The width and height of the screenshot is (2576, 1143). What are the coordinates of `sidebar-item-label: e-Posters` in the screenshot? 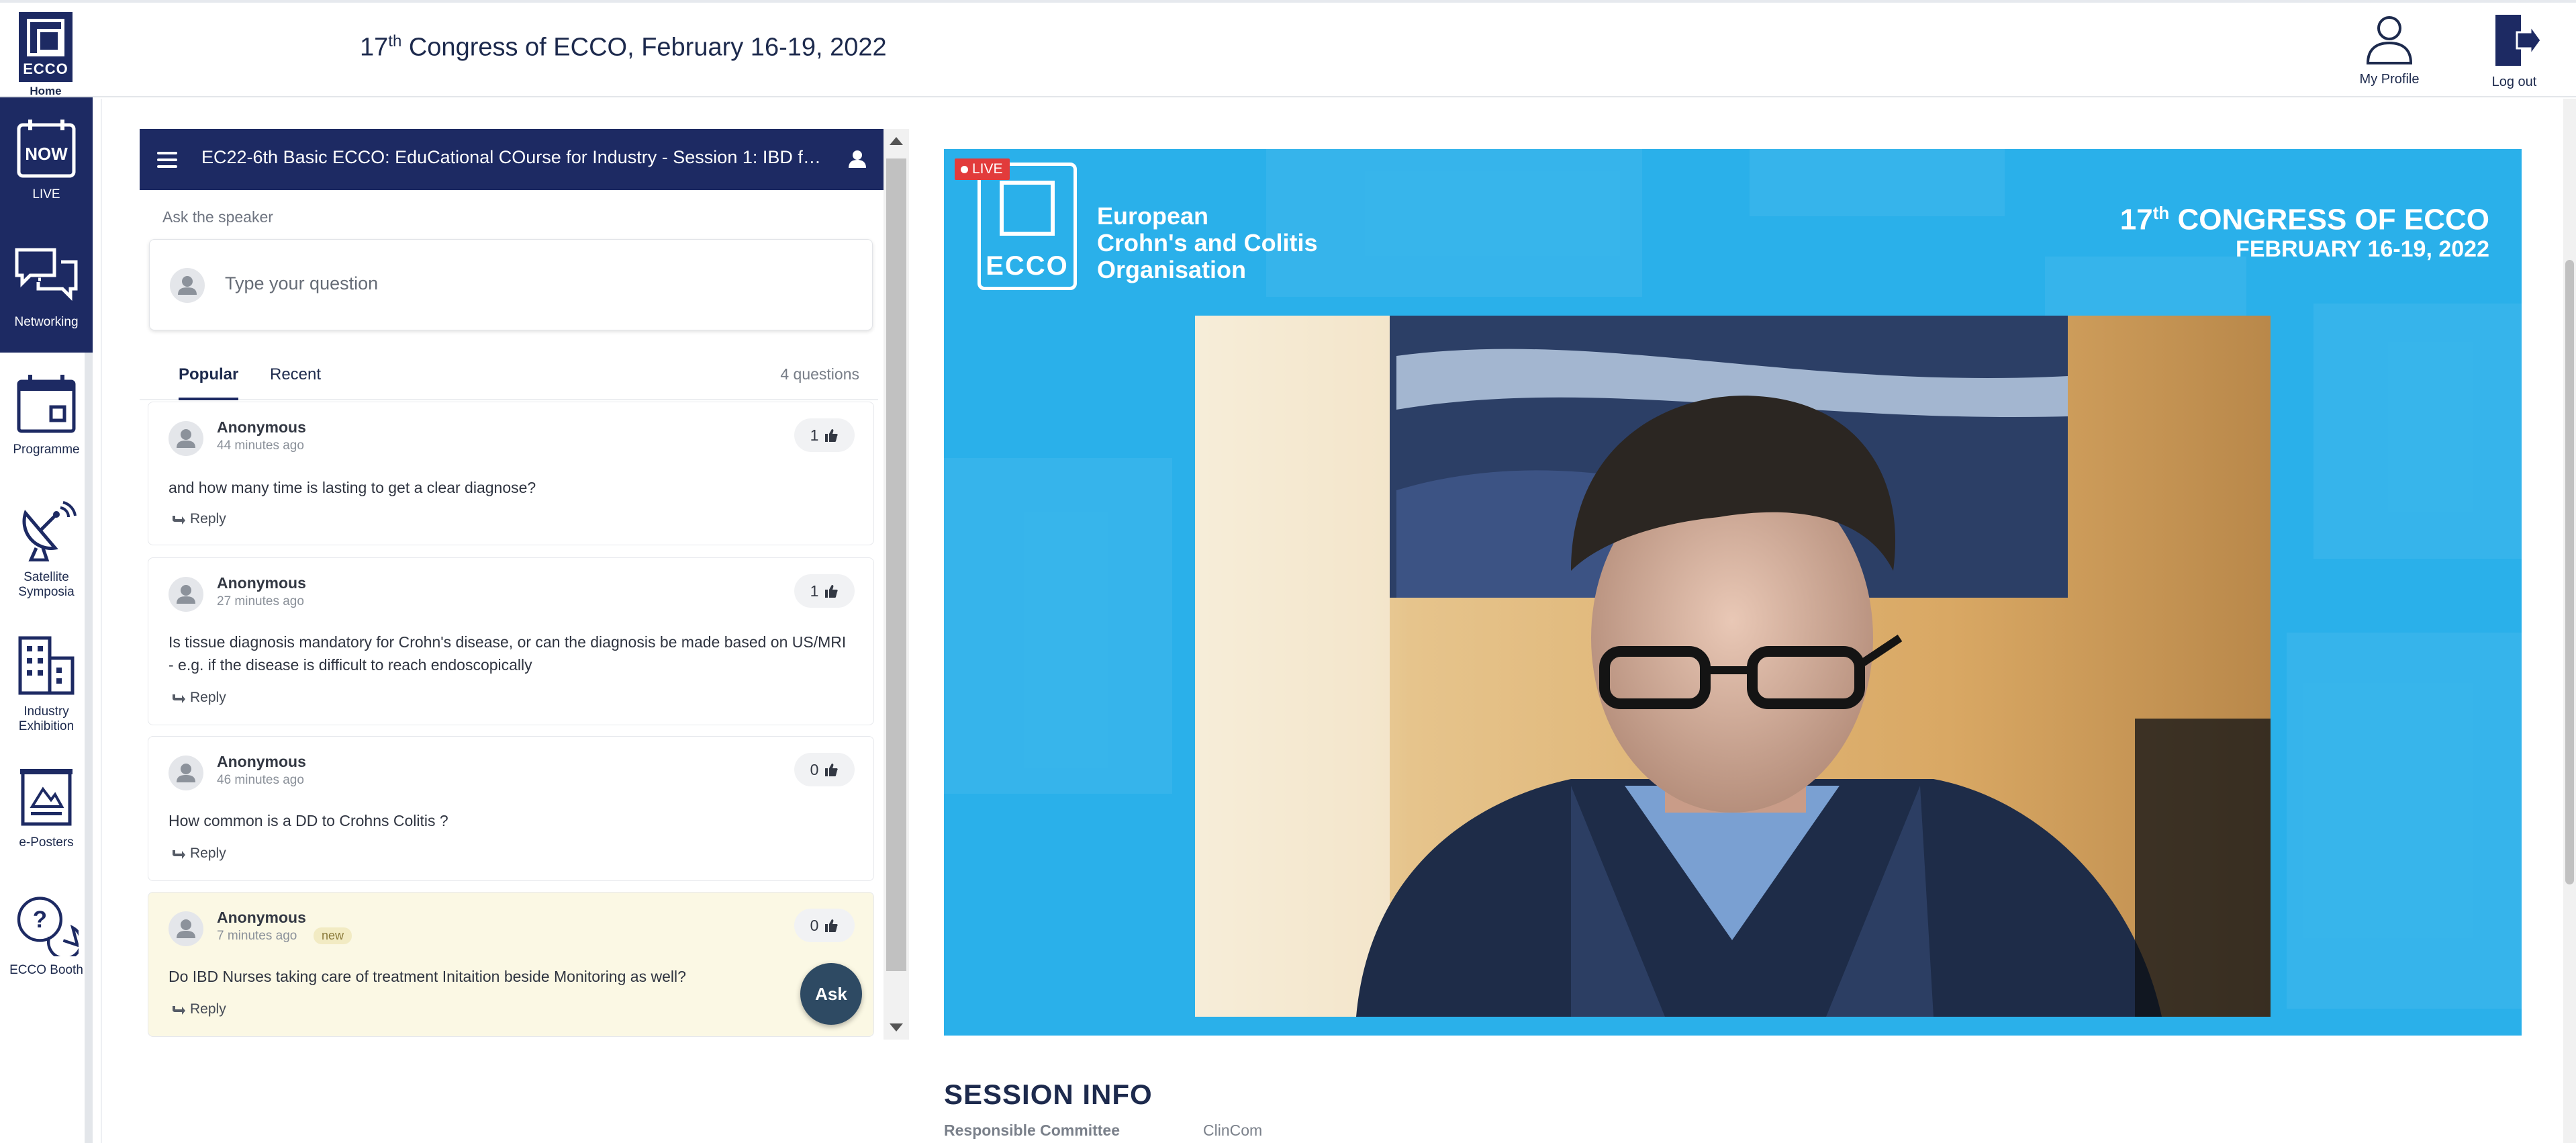 It's located at (47, 842).